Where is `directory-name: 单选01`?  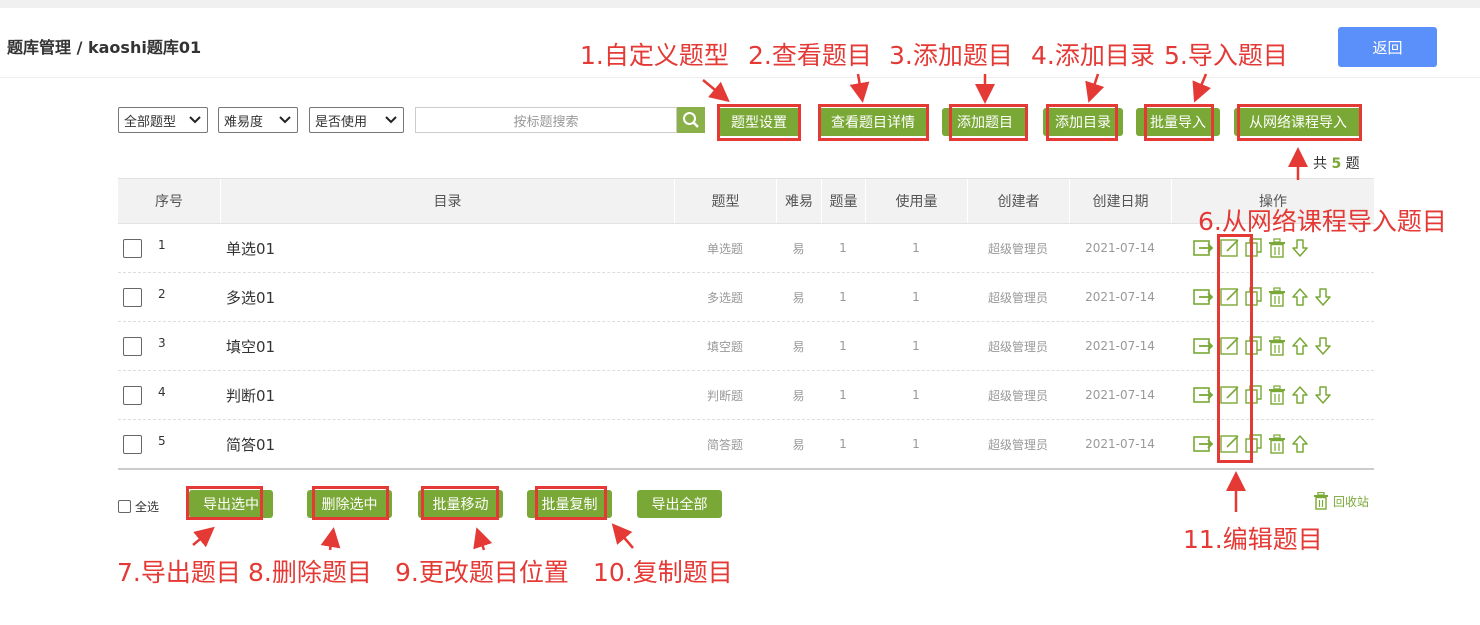 directory-name: 单选01 is located at coordinates (251, 249).